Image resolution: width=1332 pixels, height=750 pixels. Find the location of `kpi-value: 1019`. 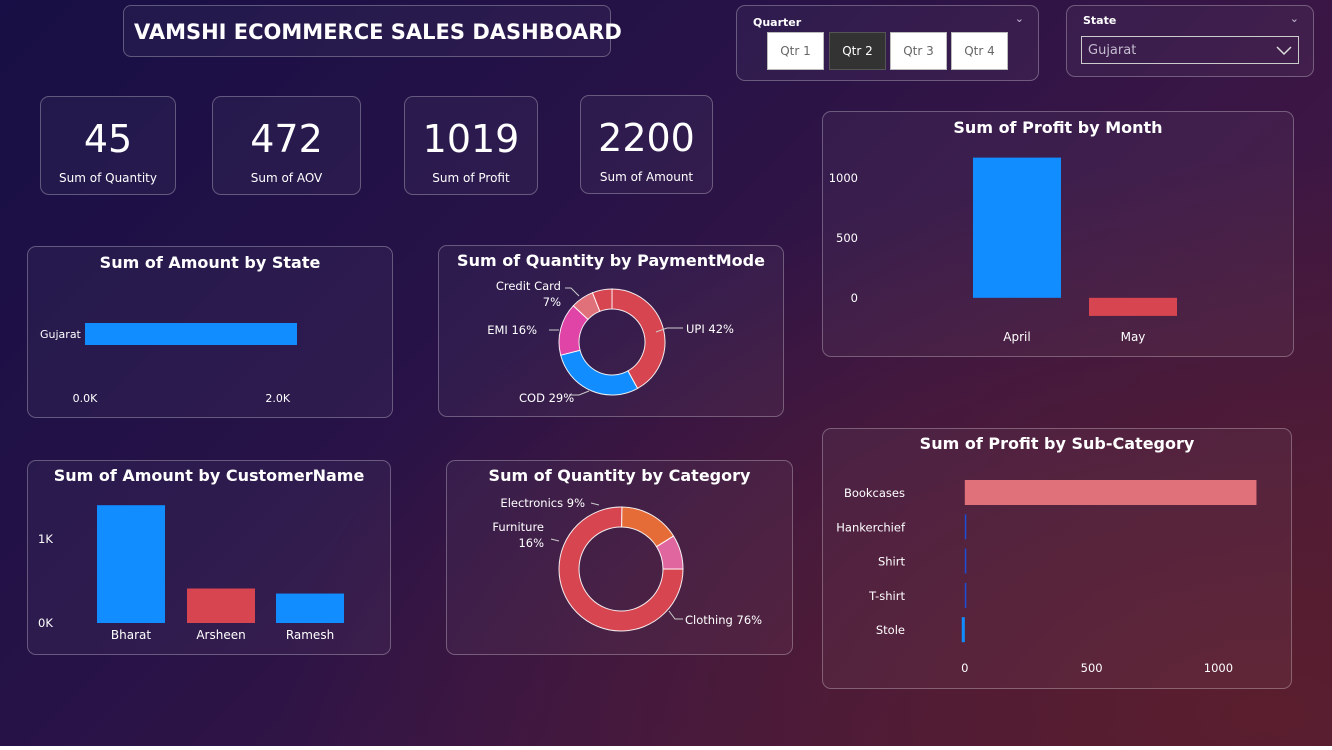

kpi-value: 1019 is located at coordinates (471, 139).